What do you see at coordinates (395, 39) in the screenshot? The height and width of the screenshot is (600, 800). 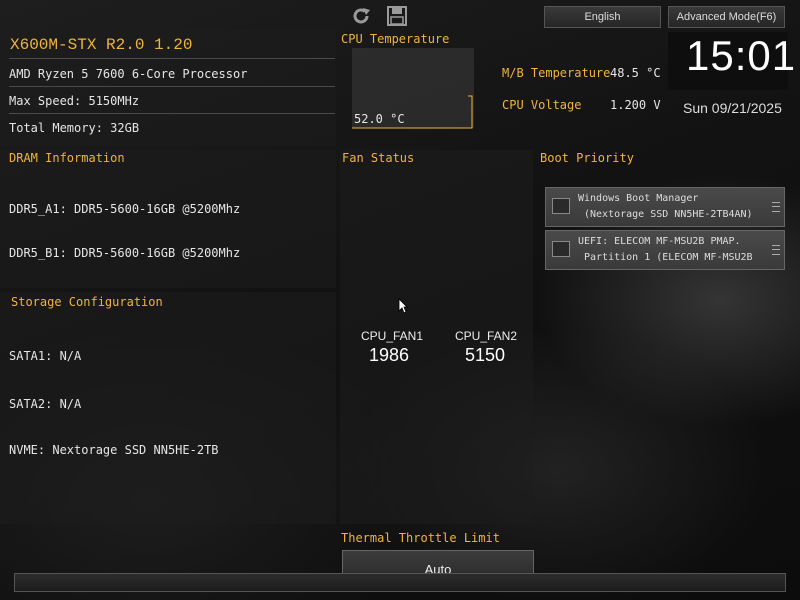 I see `cpu-temperature-label: CPU Temperature` at bounding box center [395, 39].